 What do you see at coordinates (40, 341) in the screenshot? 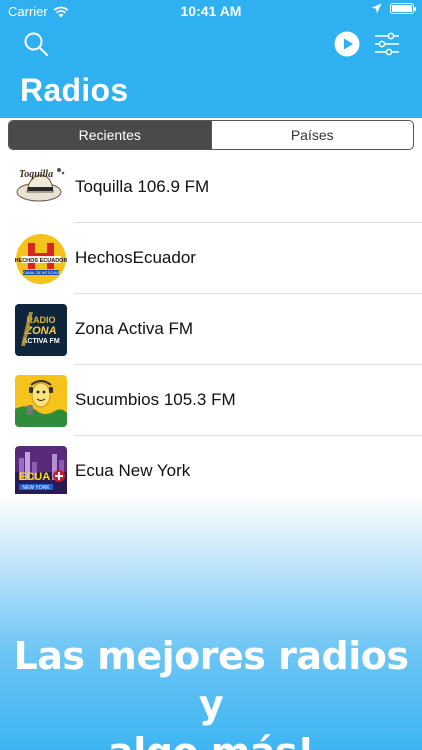
I see `svg-text: ACTIVA FM` at bounding box center [40, 341].